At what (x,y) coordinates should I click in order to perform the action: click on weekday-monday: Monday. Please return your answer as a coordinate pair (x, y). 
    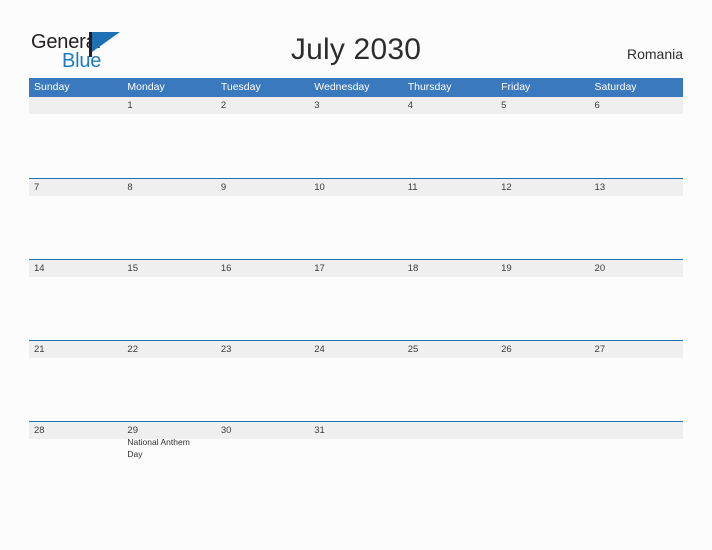
    Looking at the image, I should click on (146, 87).